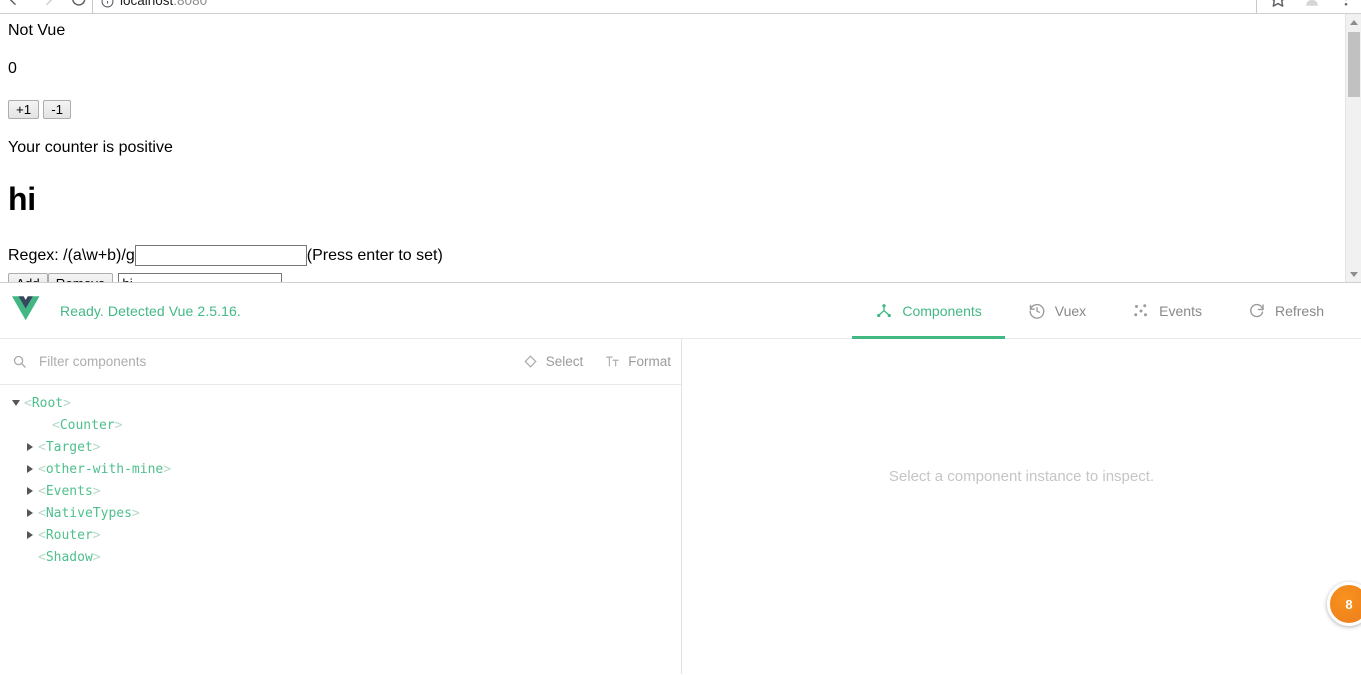 This screenshot has width=1361, height=675. Describe the element at coordinates (80, 277) in the screenshot. I see `remove-button: Remove` at that location.